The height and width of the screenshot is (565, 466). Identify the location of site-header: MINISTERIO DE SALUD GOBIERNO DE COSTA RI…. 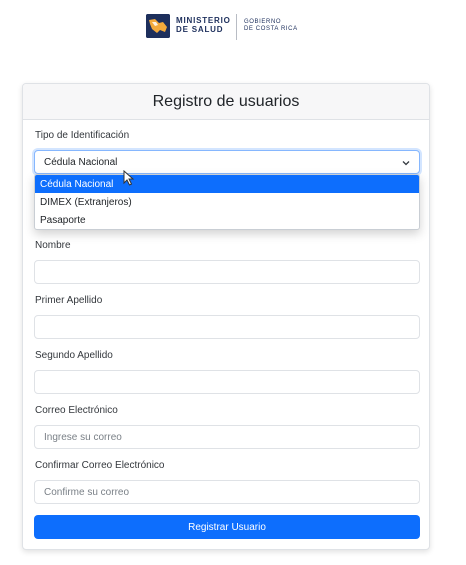
(233, 30).